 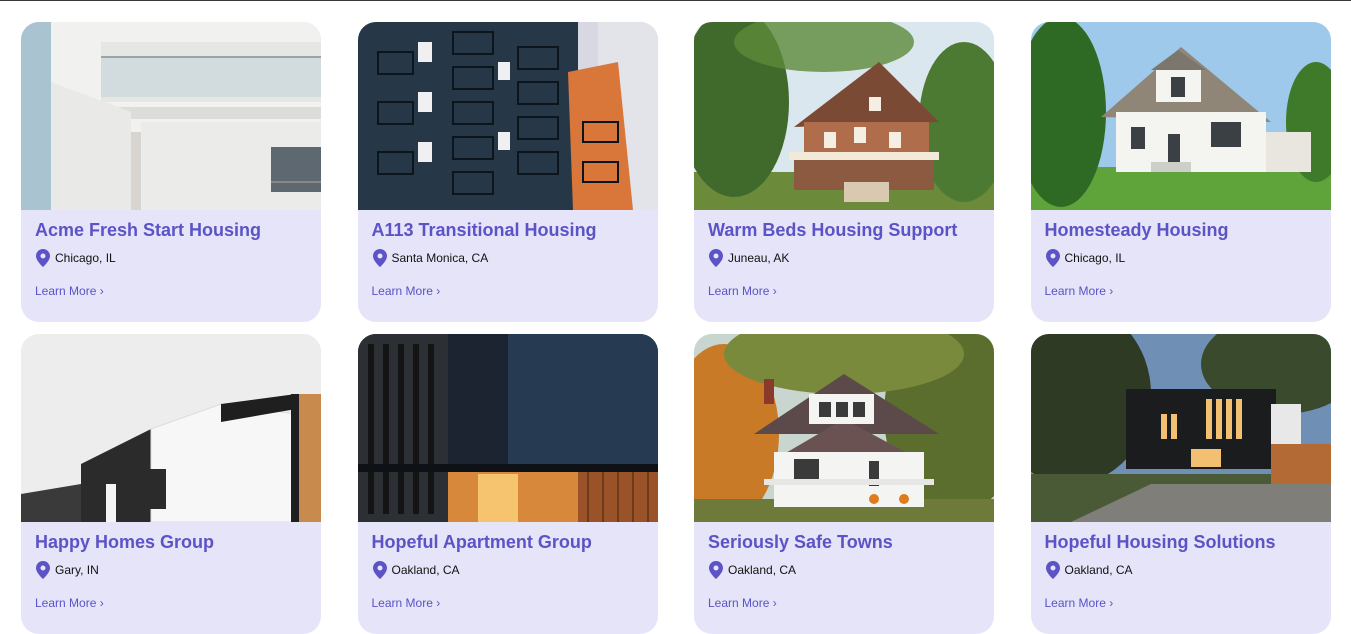 I want to click on listing-location-text: Juneau, AK, so click(x=759, y=258).